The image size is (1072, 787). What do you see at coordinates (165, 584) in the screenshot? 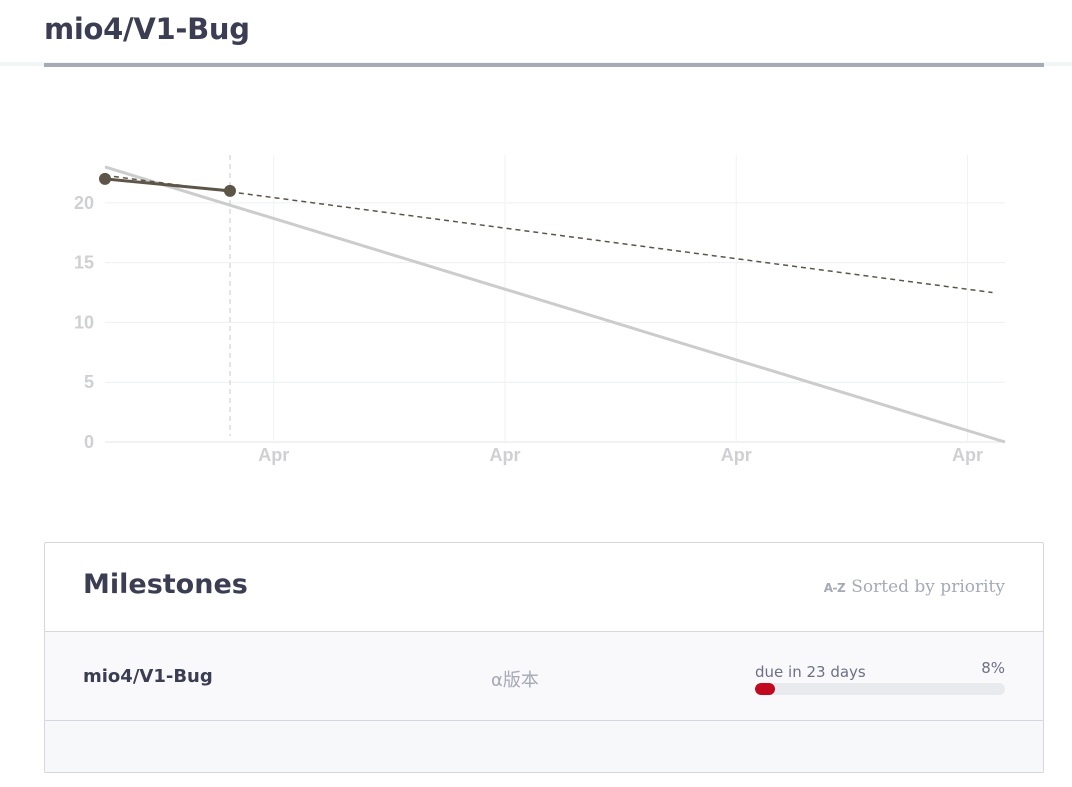
I see `milestones-title: Milestones` at bounding box center [165, 584].